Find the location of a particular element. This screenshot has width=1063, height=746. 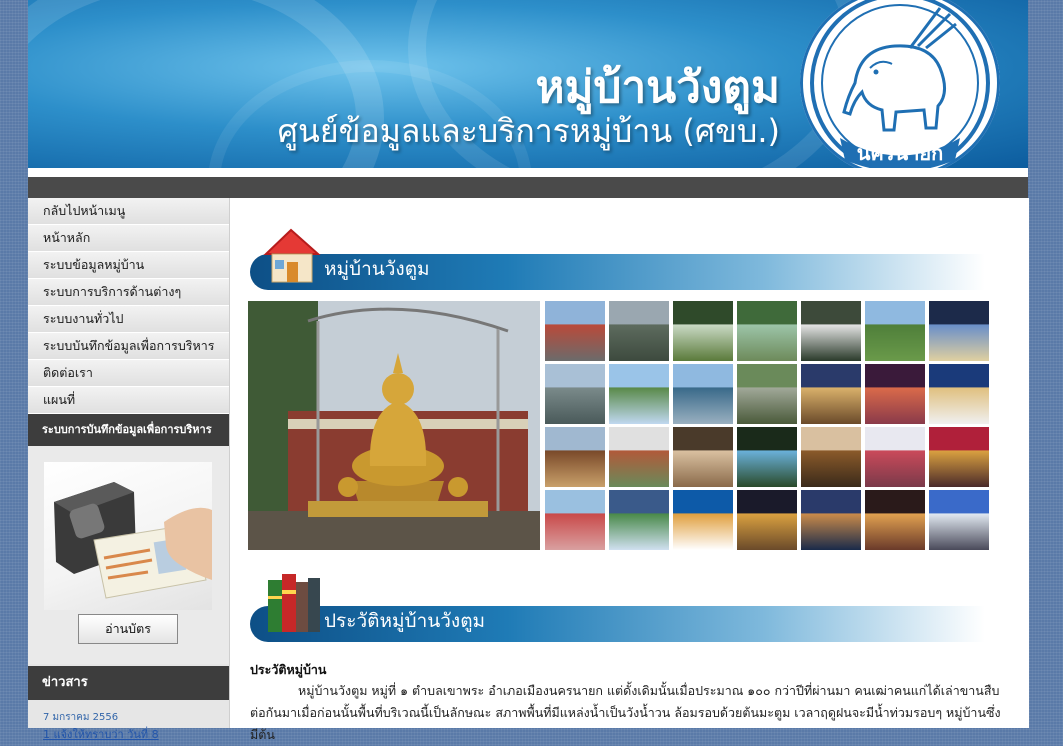

news-heading: ข่าวสาร is located at coordinates (128, 683).